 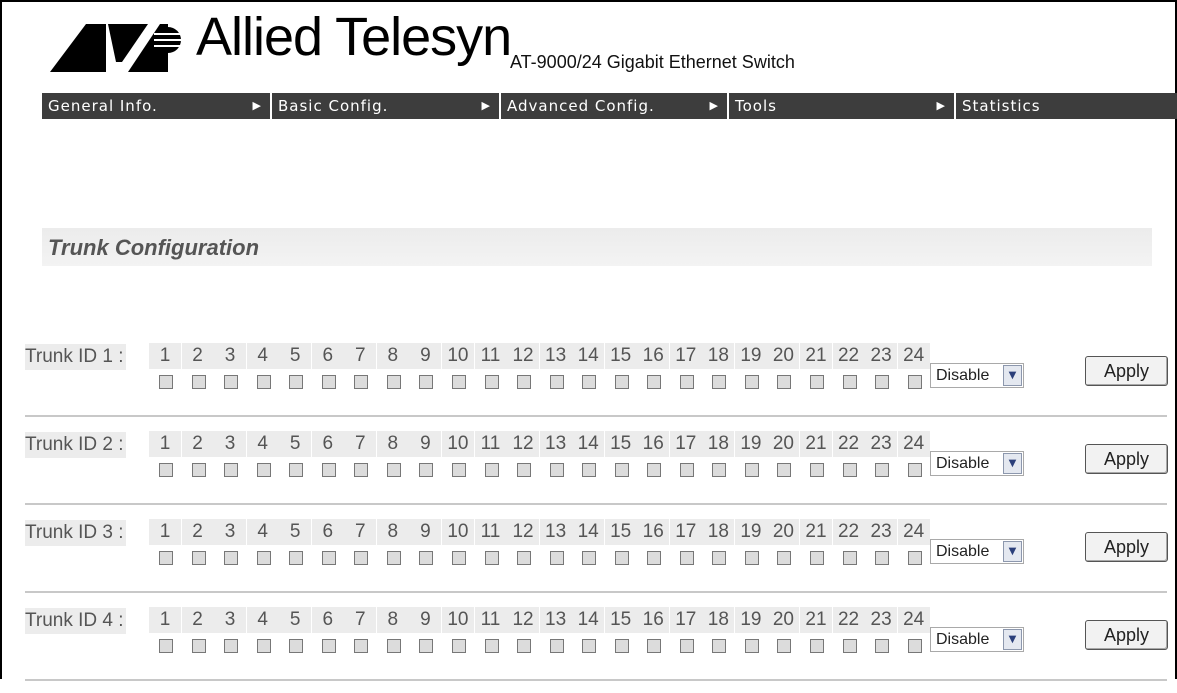 What do you see at coordinates (615, 106) in the screenshot?
I see `nav-advanced-config: Advanced Config. ▶` at bounding box center [615, 106].